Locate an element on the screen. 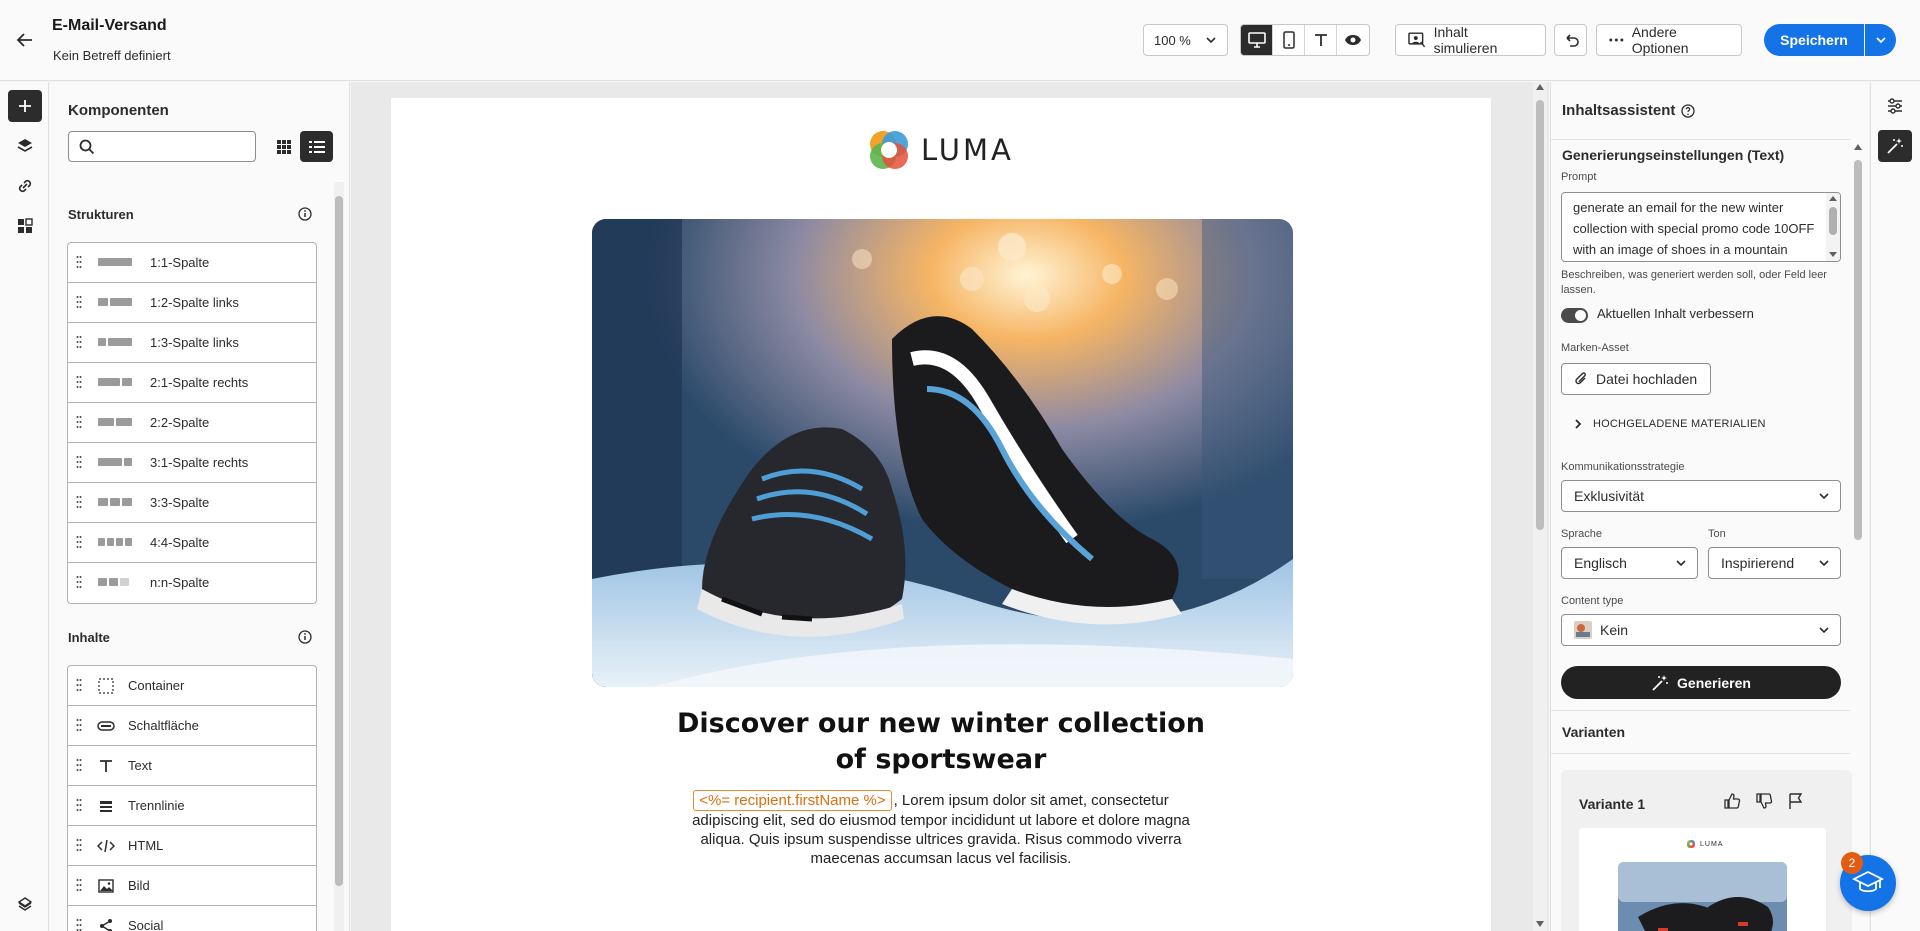  links-button is located at coordinates (25, 186).